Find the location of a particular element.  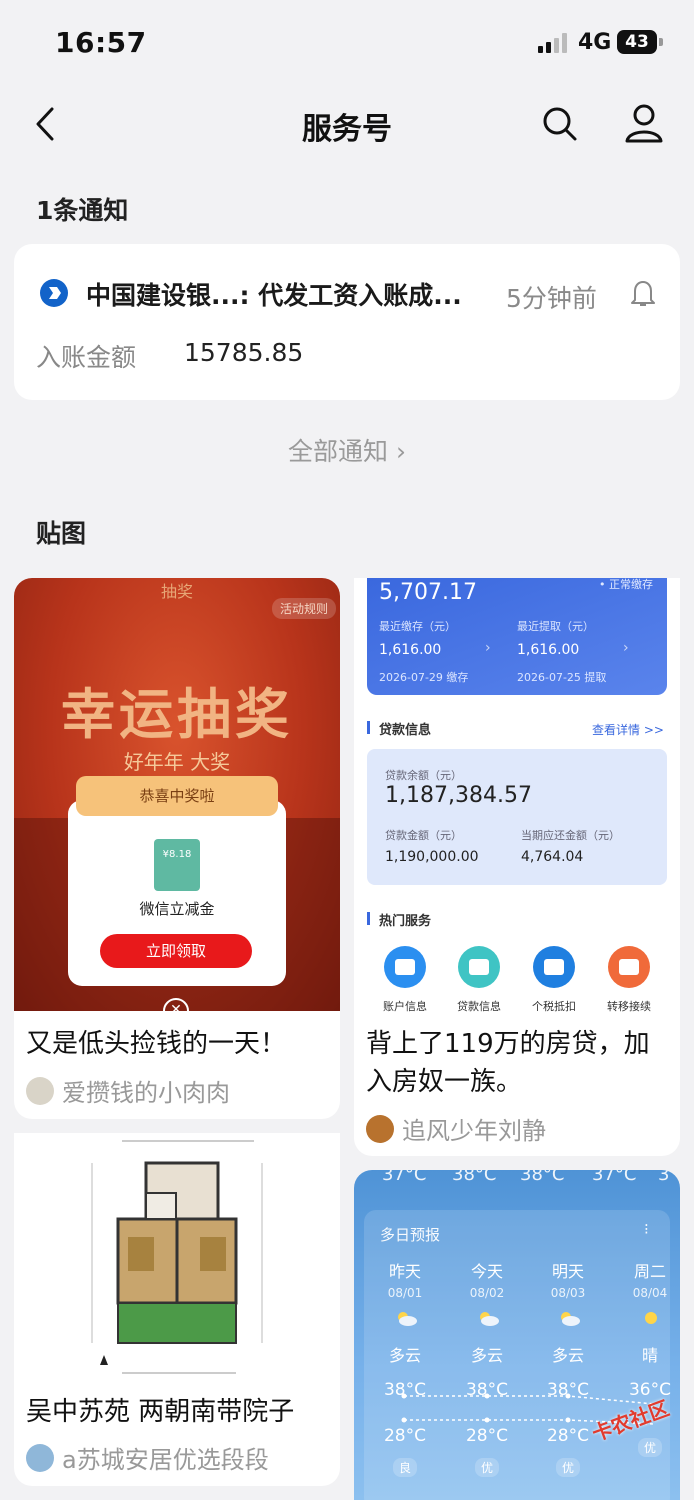

post-author-3: a苏城安居优选段段 is located at coordinates (147, 1457).